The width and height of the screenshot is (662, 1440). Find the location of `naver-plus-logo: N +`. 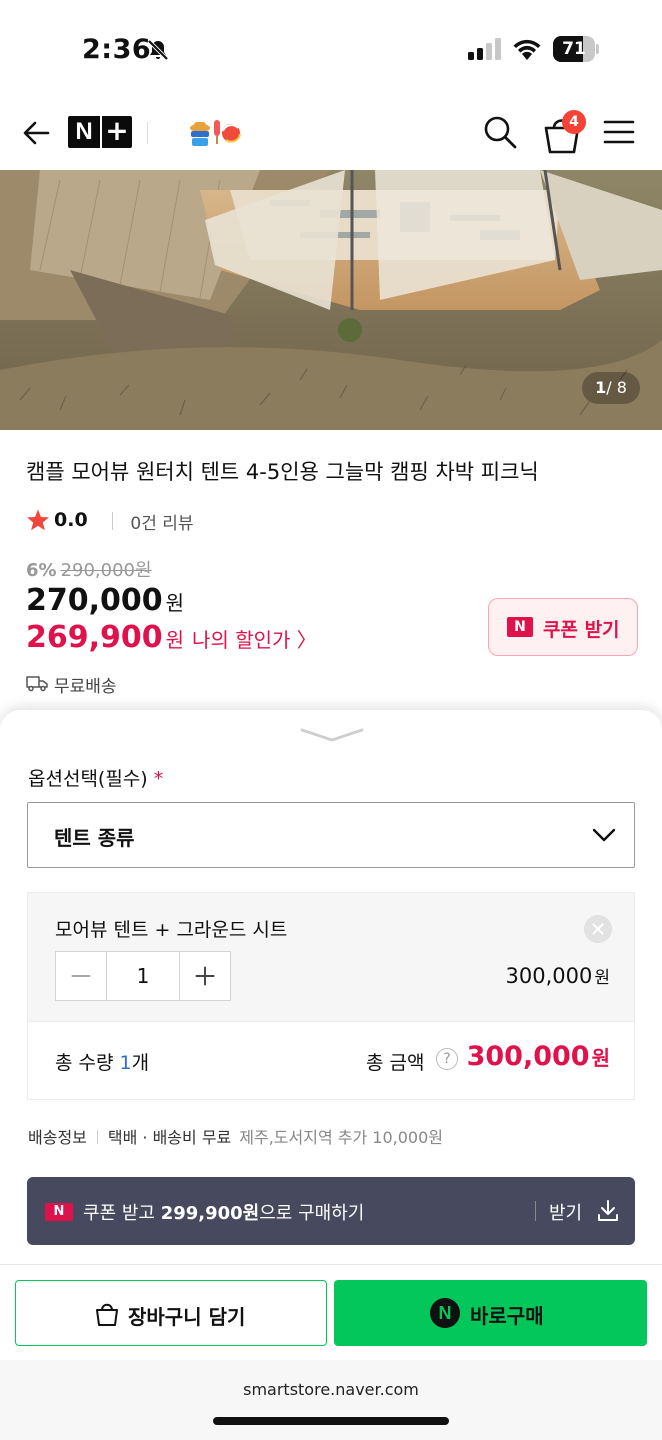

naver-plus-logo: N + is located at coordinates (100, 132).